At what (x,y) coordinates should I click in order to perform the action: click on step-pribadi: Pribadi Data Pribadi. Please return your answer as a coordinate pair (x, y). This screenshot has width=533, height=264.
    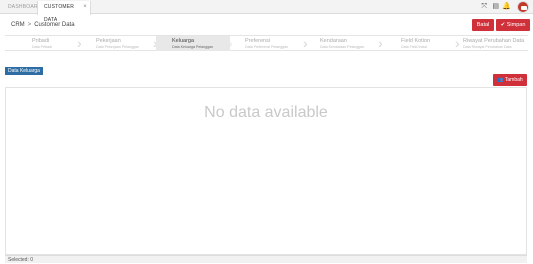
    Looking at the image, I should click on (42, 43).